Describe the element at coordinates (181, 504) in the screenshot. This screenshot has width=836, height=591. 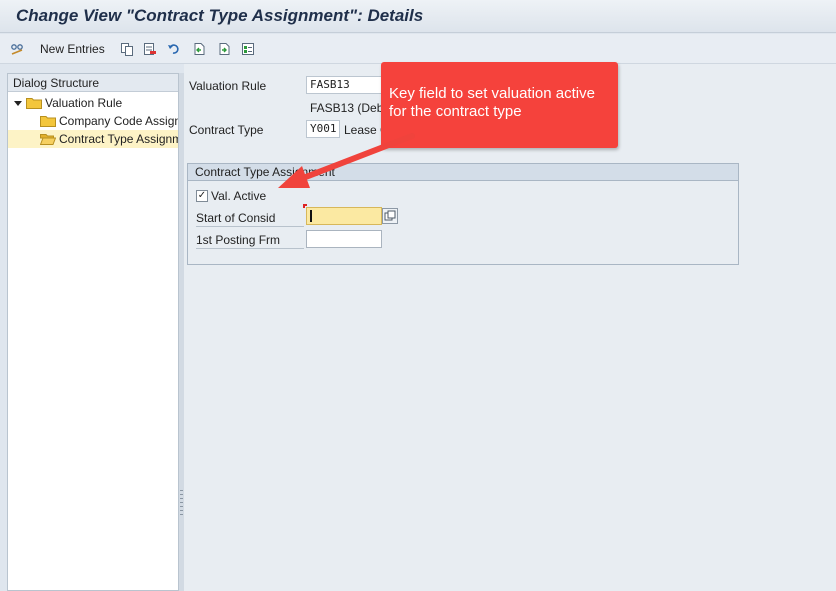
I see `splitter-grip-icon` at that location.